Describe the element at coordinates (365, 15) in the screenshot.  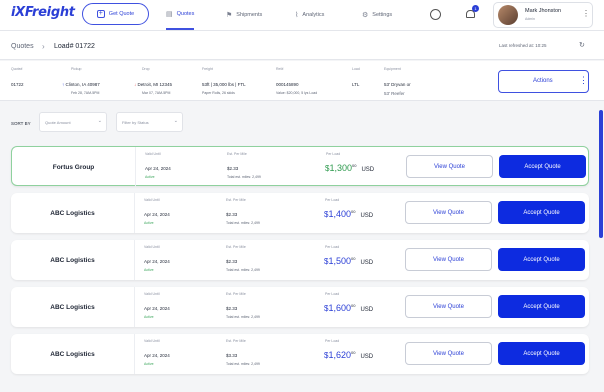
I see `gear-icon: ⚙` at that location.